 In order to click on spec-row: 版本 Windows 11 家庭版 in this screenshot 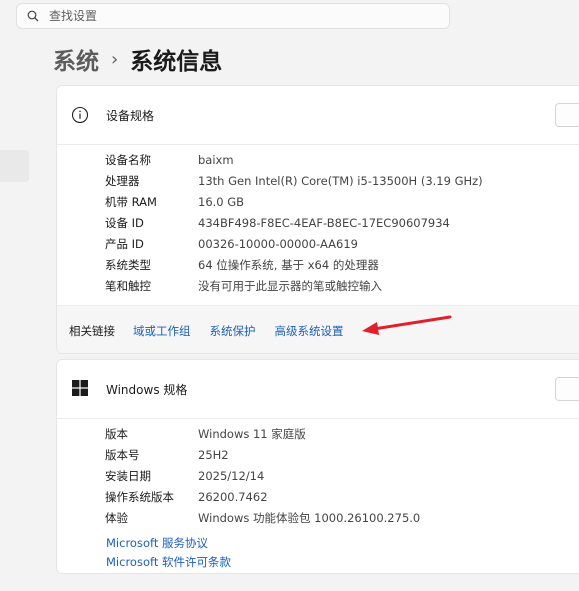, I will do `click(262, 434)`.